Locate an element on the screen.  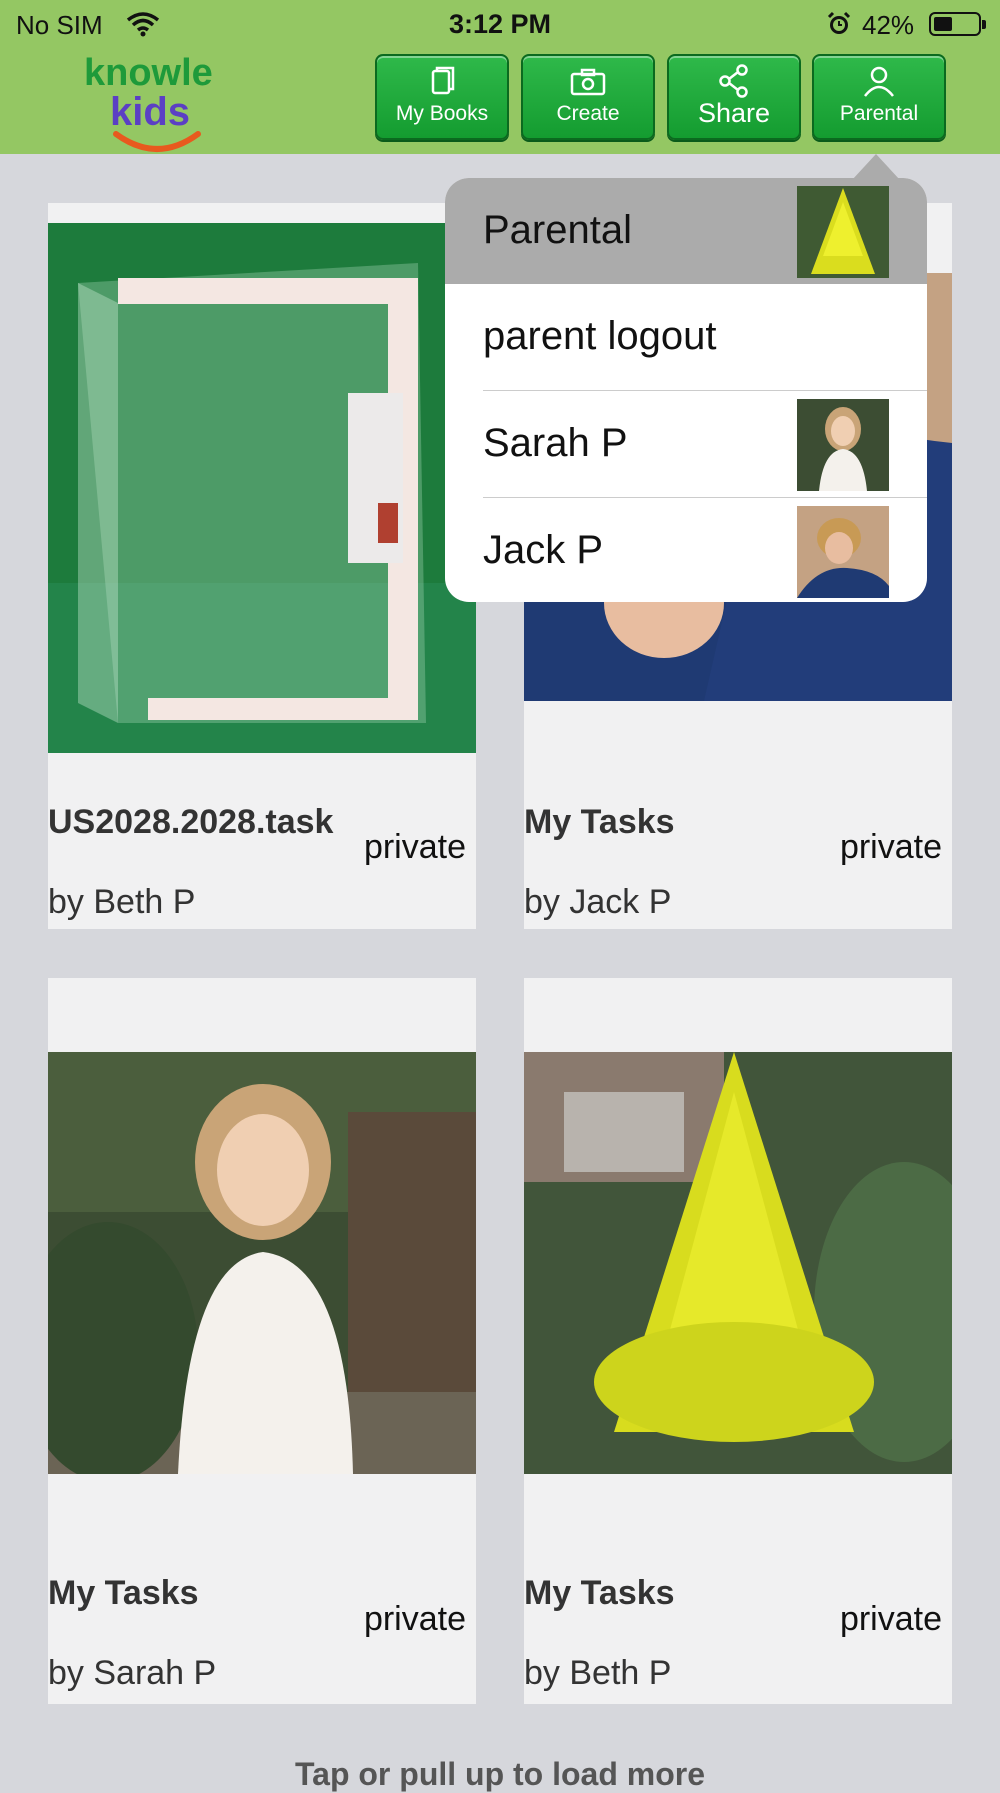
girl-portrait-thumbnail is located at coordinates (843, 445).